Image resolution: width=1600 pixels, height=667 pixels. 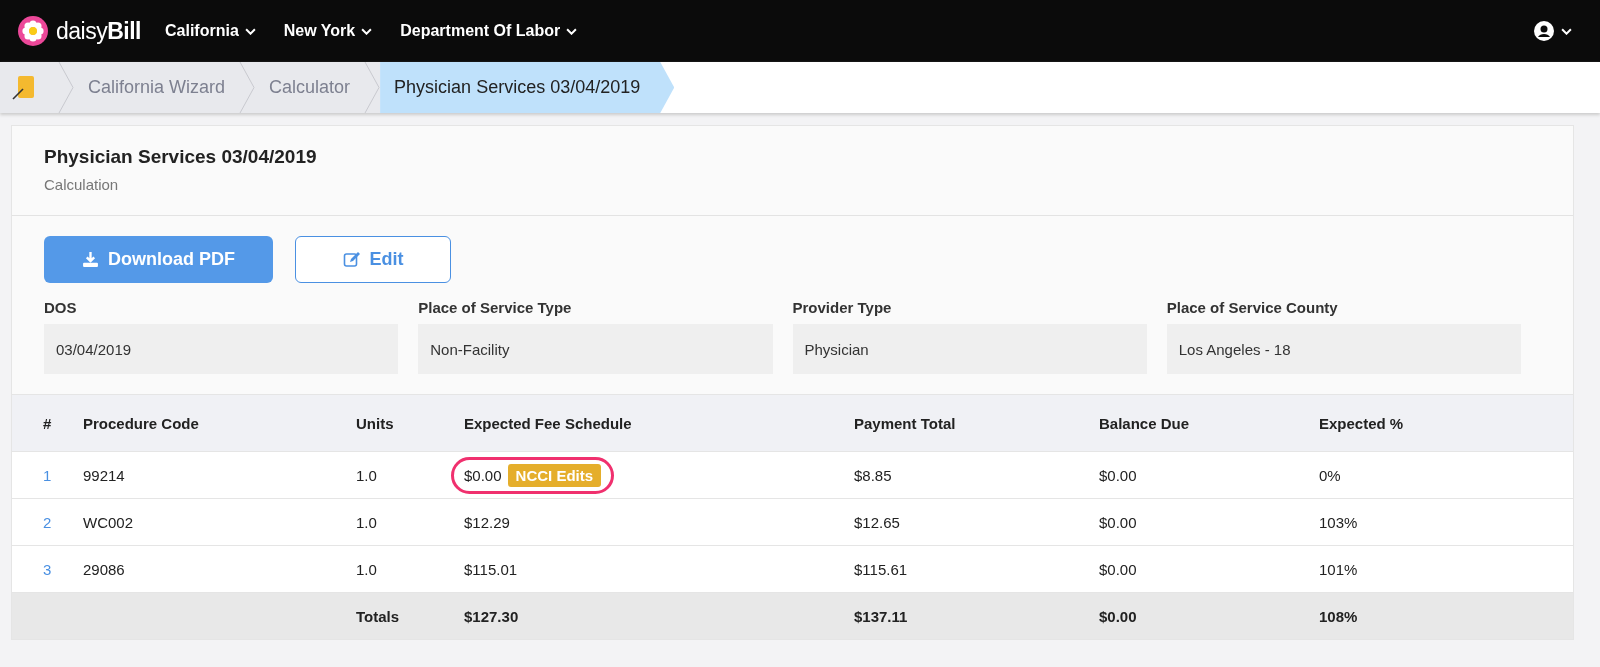 I want to click on table-cell-text: $115.61, so click(x=881, y=569).